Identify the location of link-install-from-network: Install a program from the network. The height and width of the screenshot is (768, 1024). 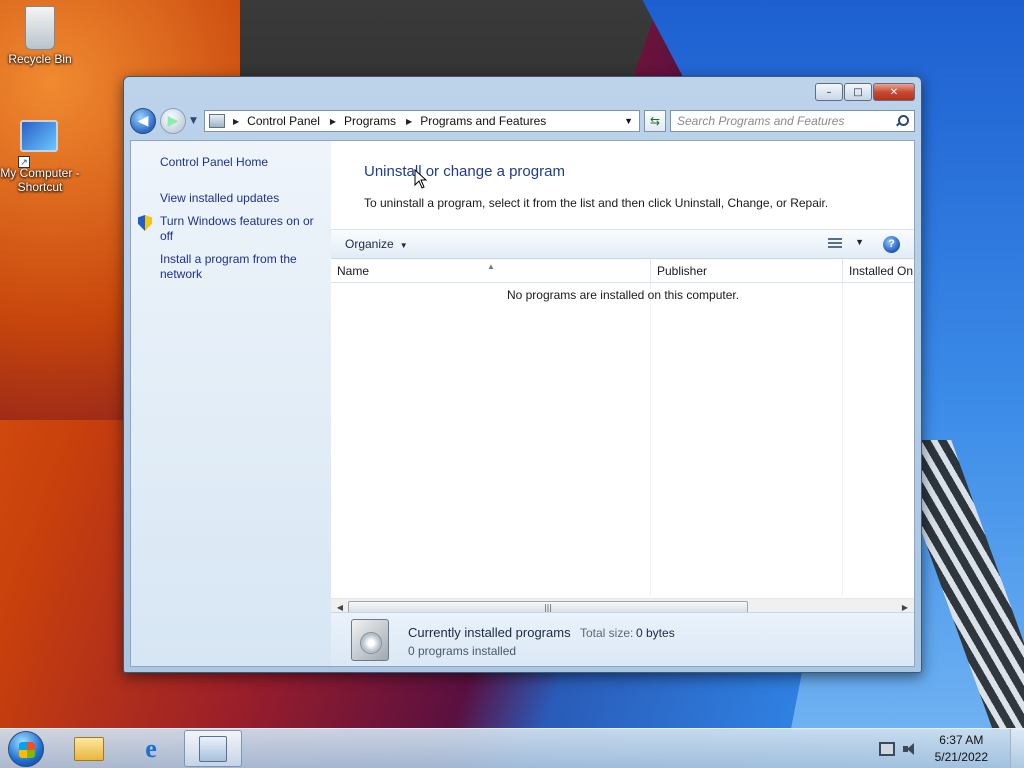
(240, 267).